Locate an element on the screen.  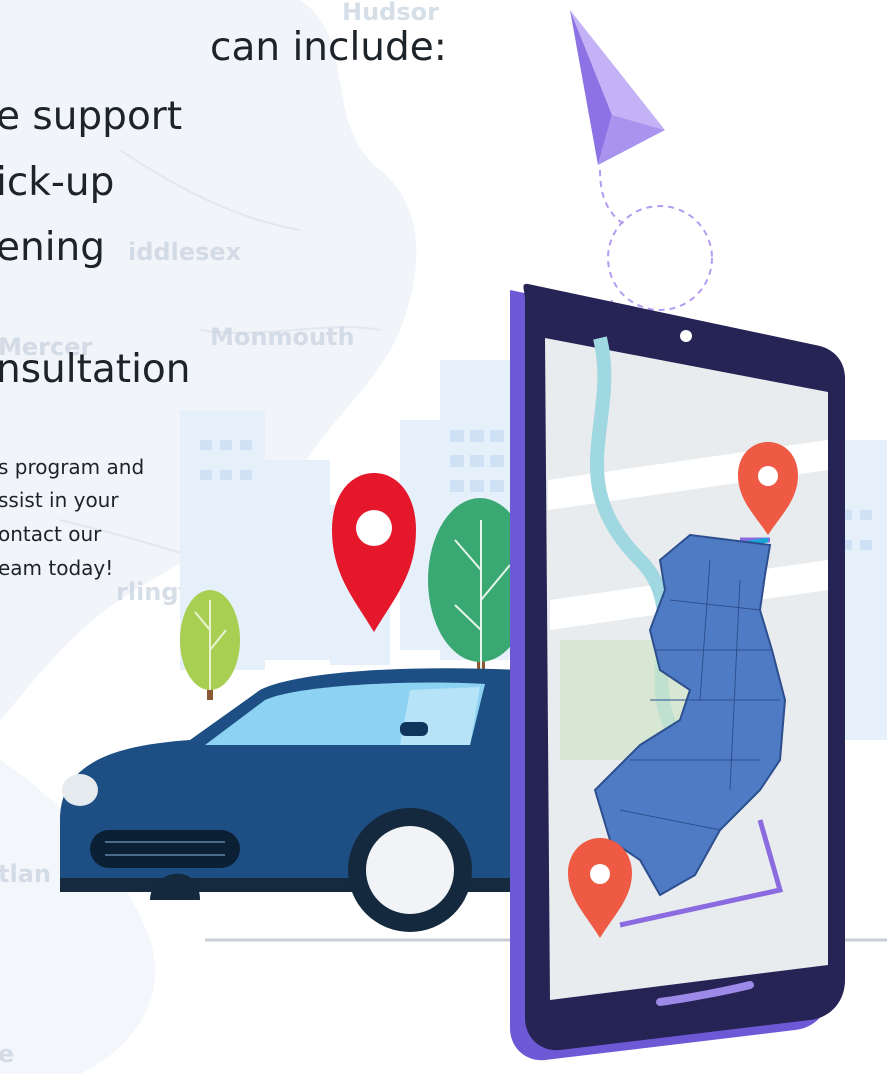
tree-icon is located at coordinates (210, 645).